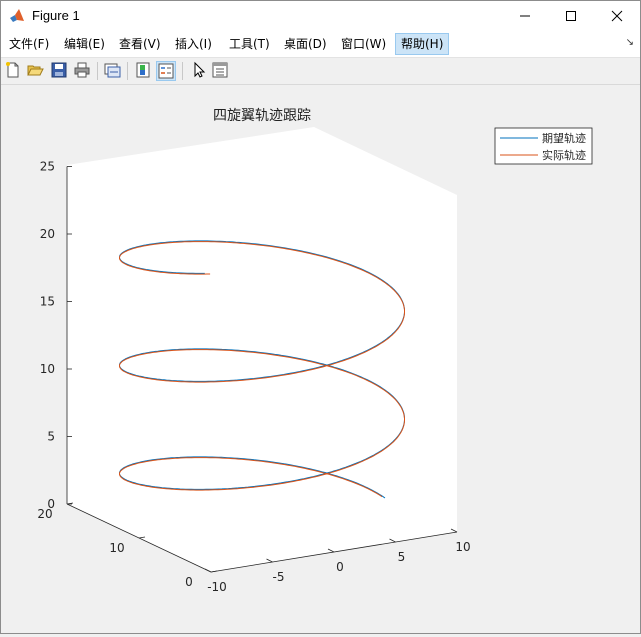 This screenshot has height=637, width=641. I want to click on window-title: Figure 1, so click(56, 15).